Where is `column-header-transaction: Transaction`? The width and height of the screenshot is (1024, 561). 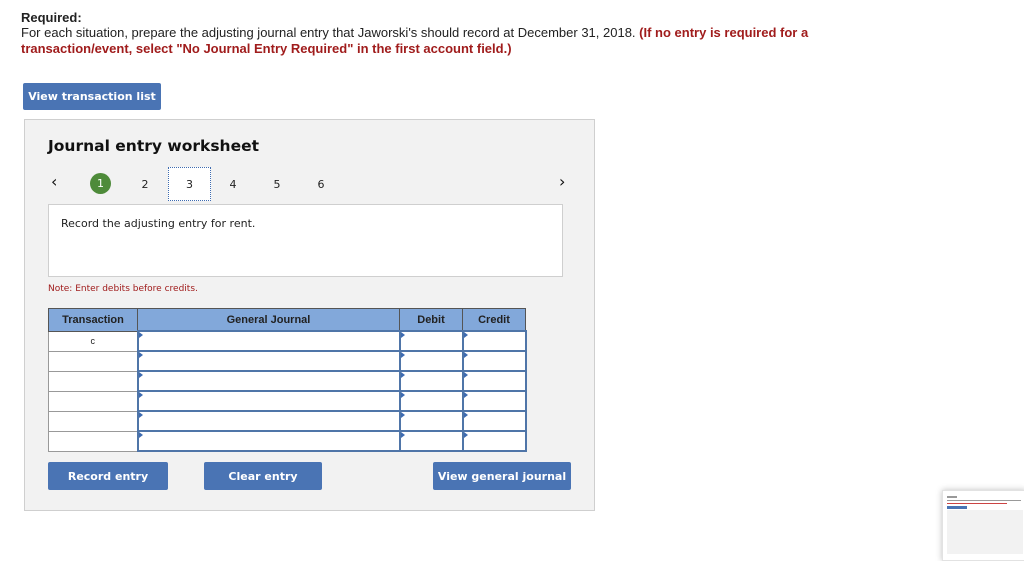
column-header-transaction: Transaction is located at coordinates (93, 320).